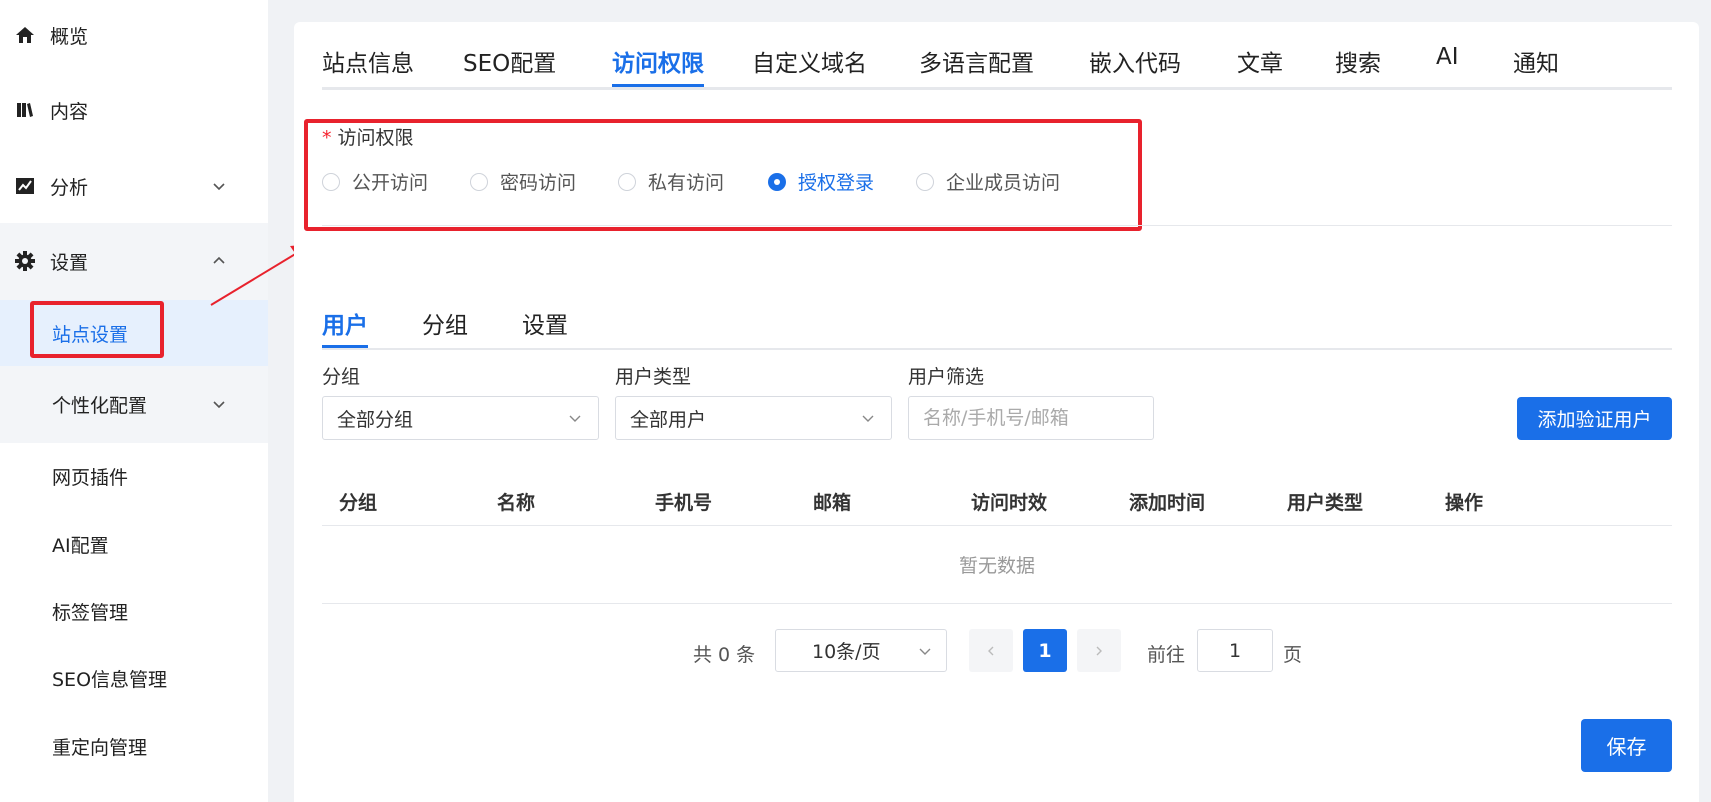  Describe the element at coordinates (1045, 650) in the screenshot. I see `page-number-current: 1` at that location.